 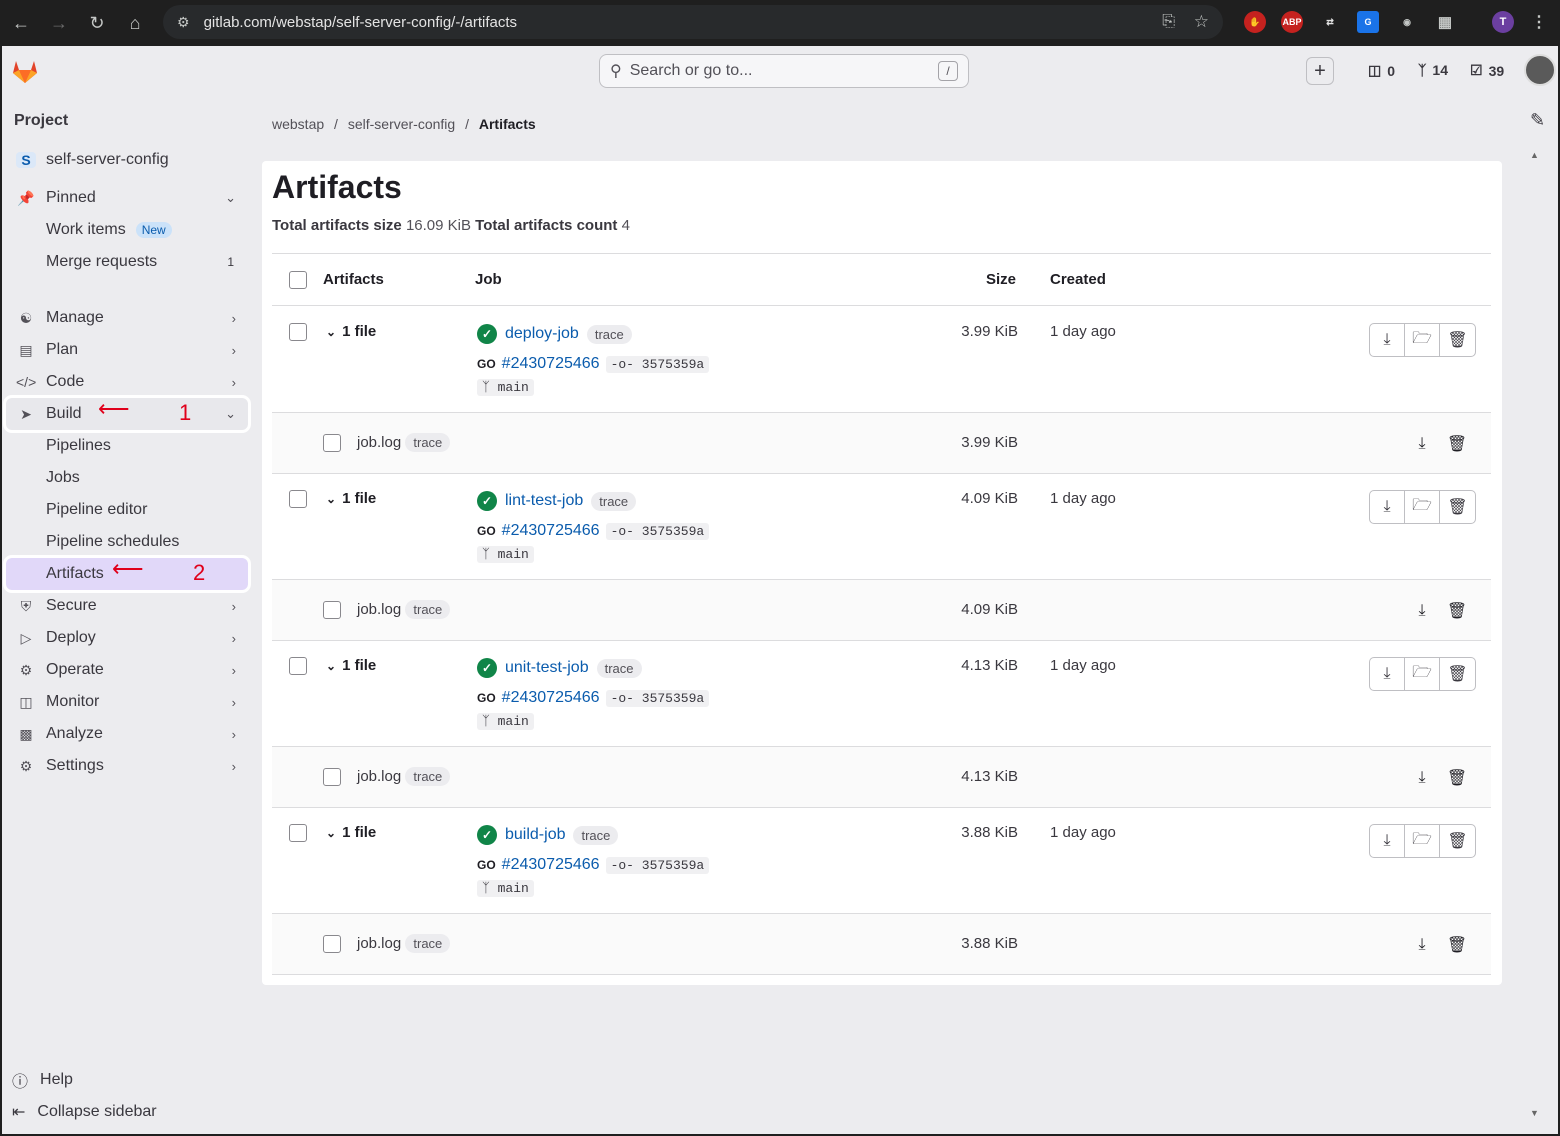 What do you see at coordinates (1445, 22) in the screenshot?
I see `extensions-puzzle-icon: ▦` at bounding box center [1445, 22].